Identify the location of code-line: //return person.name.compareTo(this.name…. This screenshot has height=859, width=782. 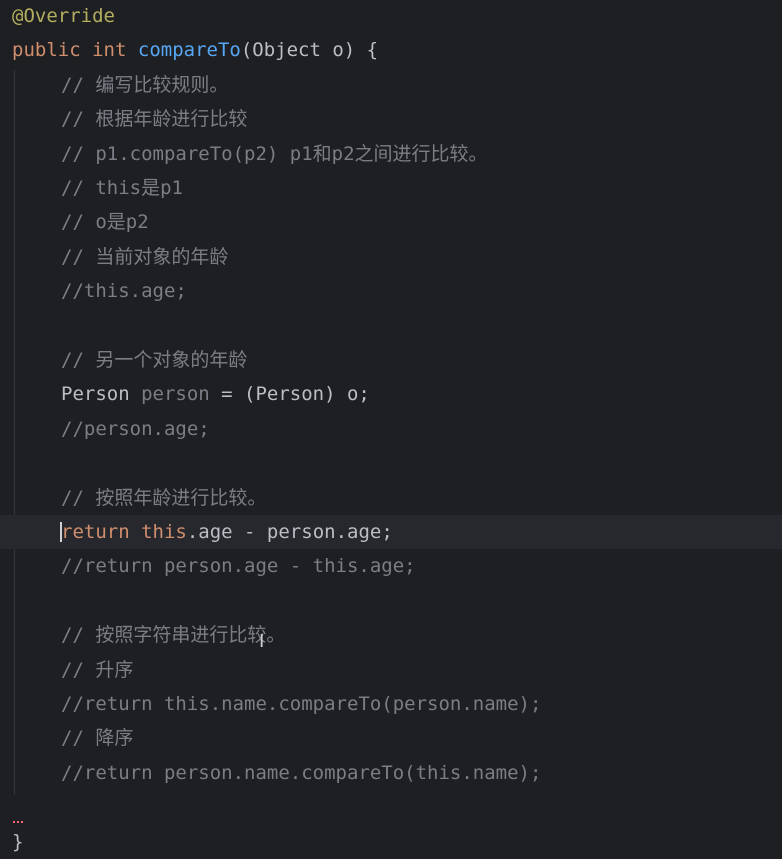
(391, 773).